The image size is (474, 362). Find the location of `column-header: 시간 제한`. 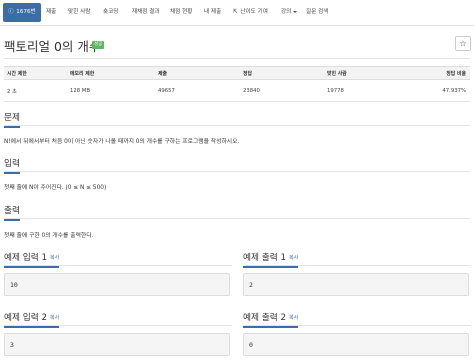

column-header: 시간 제한 is located at coordinates (35, 73).